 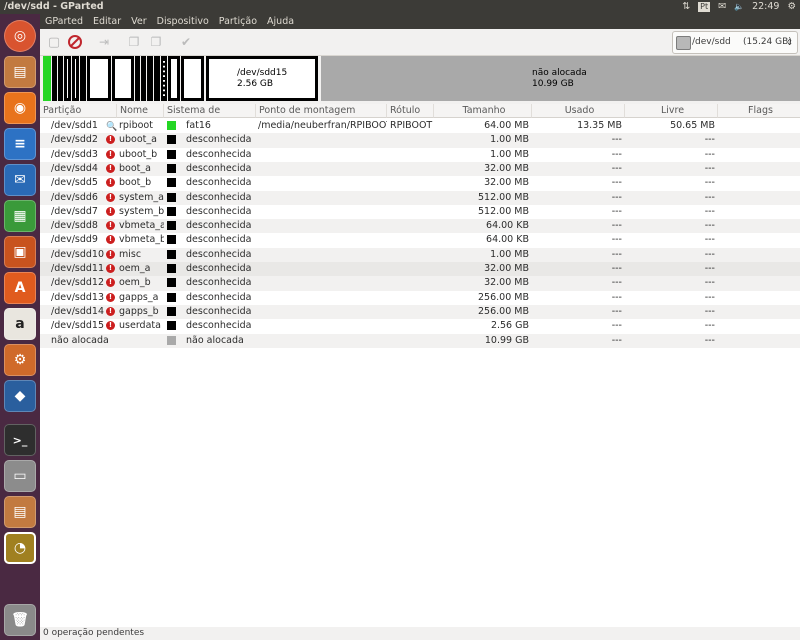 I want to click on trash-icon: 🗑, so click(x=20, y=620).